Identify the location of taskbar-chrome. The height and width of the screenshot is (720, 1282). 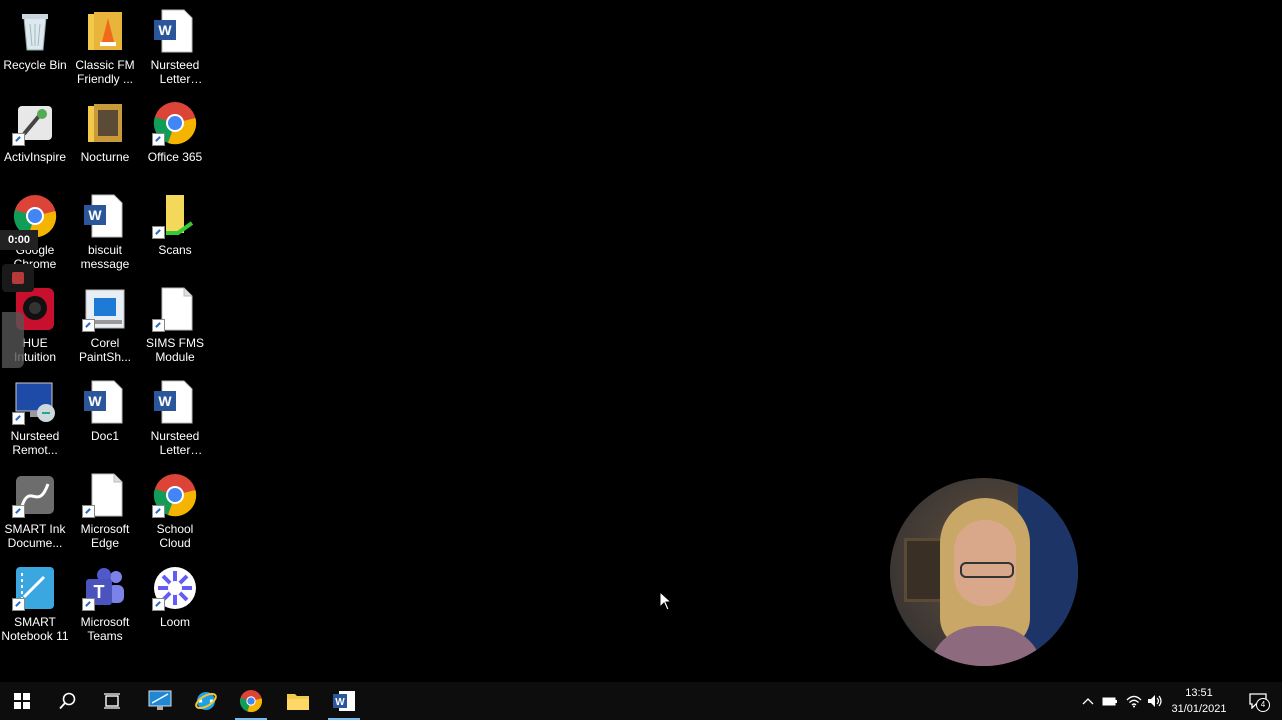
(251, 701).